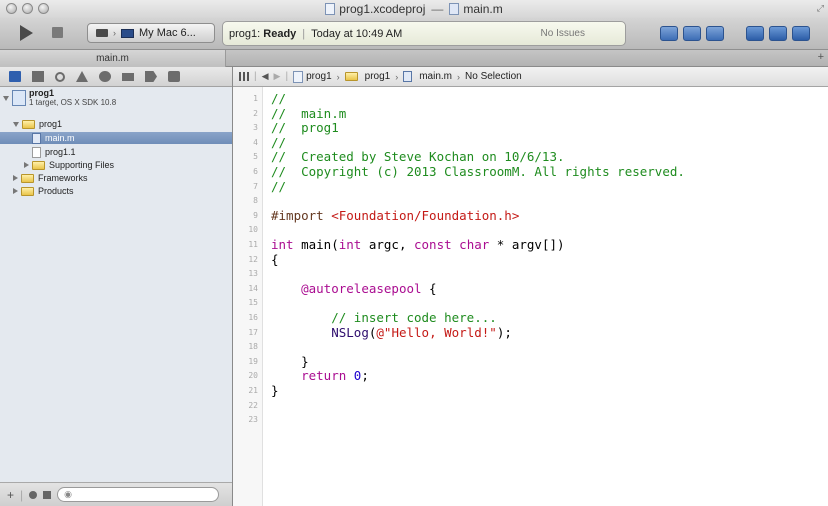  I want to click on fullscreen-icon: ⤢, so click(820, 8).